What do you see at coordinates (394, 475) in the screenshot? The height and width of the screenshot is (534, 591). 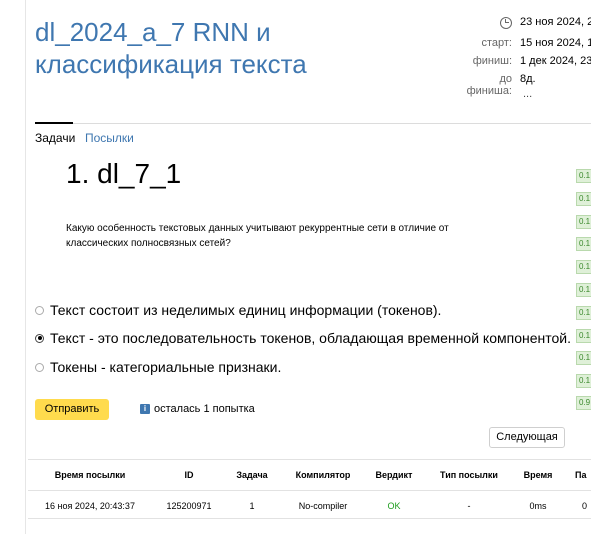 I see `column-header-verdict: Вердикт` at bounding box center [394, 475].